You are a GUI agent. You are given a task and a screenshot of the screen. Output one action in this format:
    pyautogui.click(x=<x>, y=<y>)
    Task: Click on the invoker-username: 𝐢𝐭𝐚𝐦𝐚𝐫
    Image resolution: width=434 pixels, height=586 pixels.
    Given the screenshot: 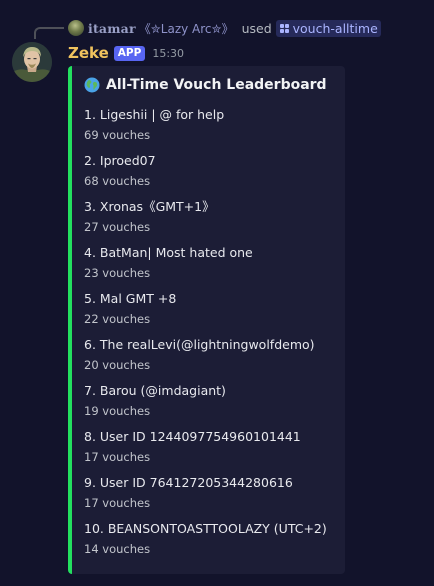 What is the action you would take?
    pyautogui.click(x=112, y=28)
    